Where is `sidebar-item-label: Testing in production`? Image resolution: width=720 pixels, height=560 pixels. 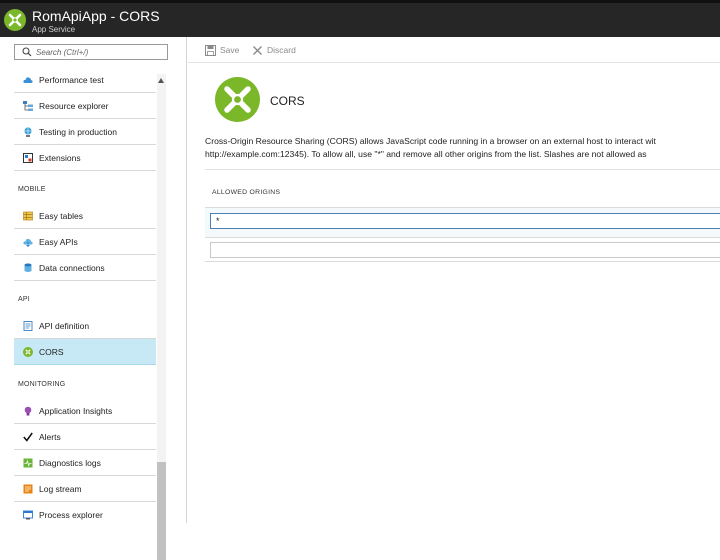
sidebar-item-label: Testing in production is located at coordinates (78, 132).